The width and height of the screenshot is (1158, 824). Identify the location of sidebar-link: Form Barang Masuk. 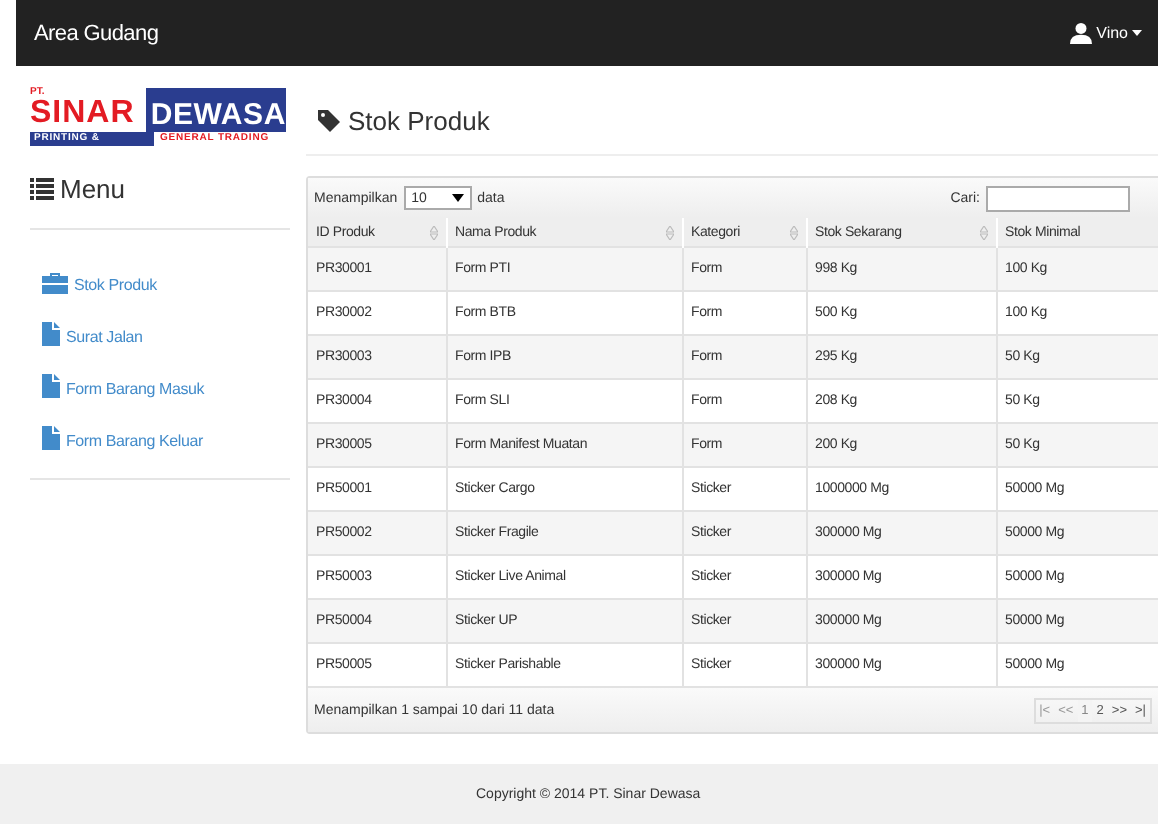
(166, 384).